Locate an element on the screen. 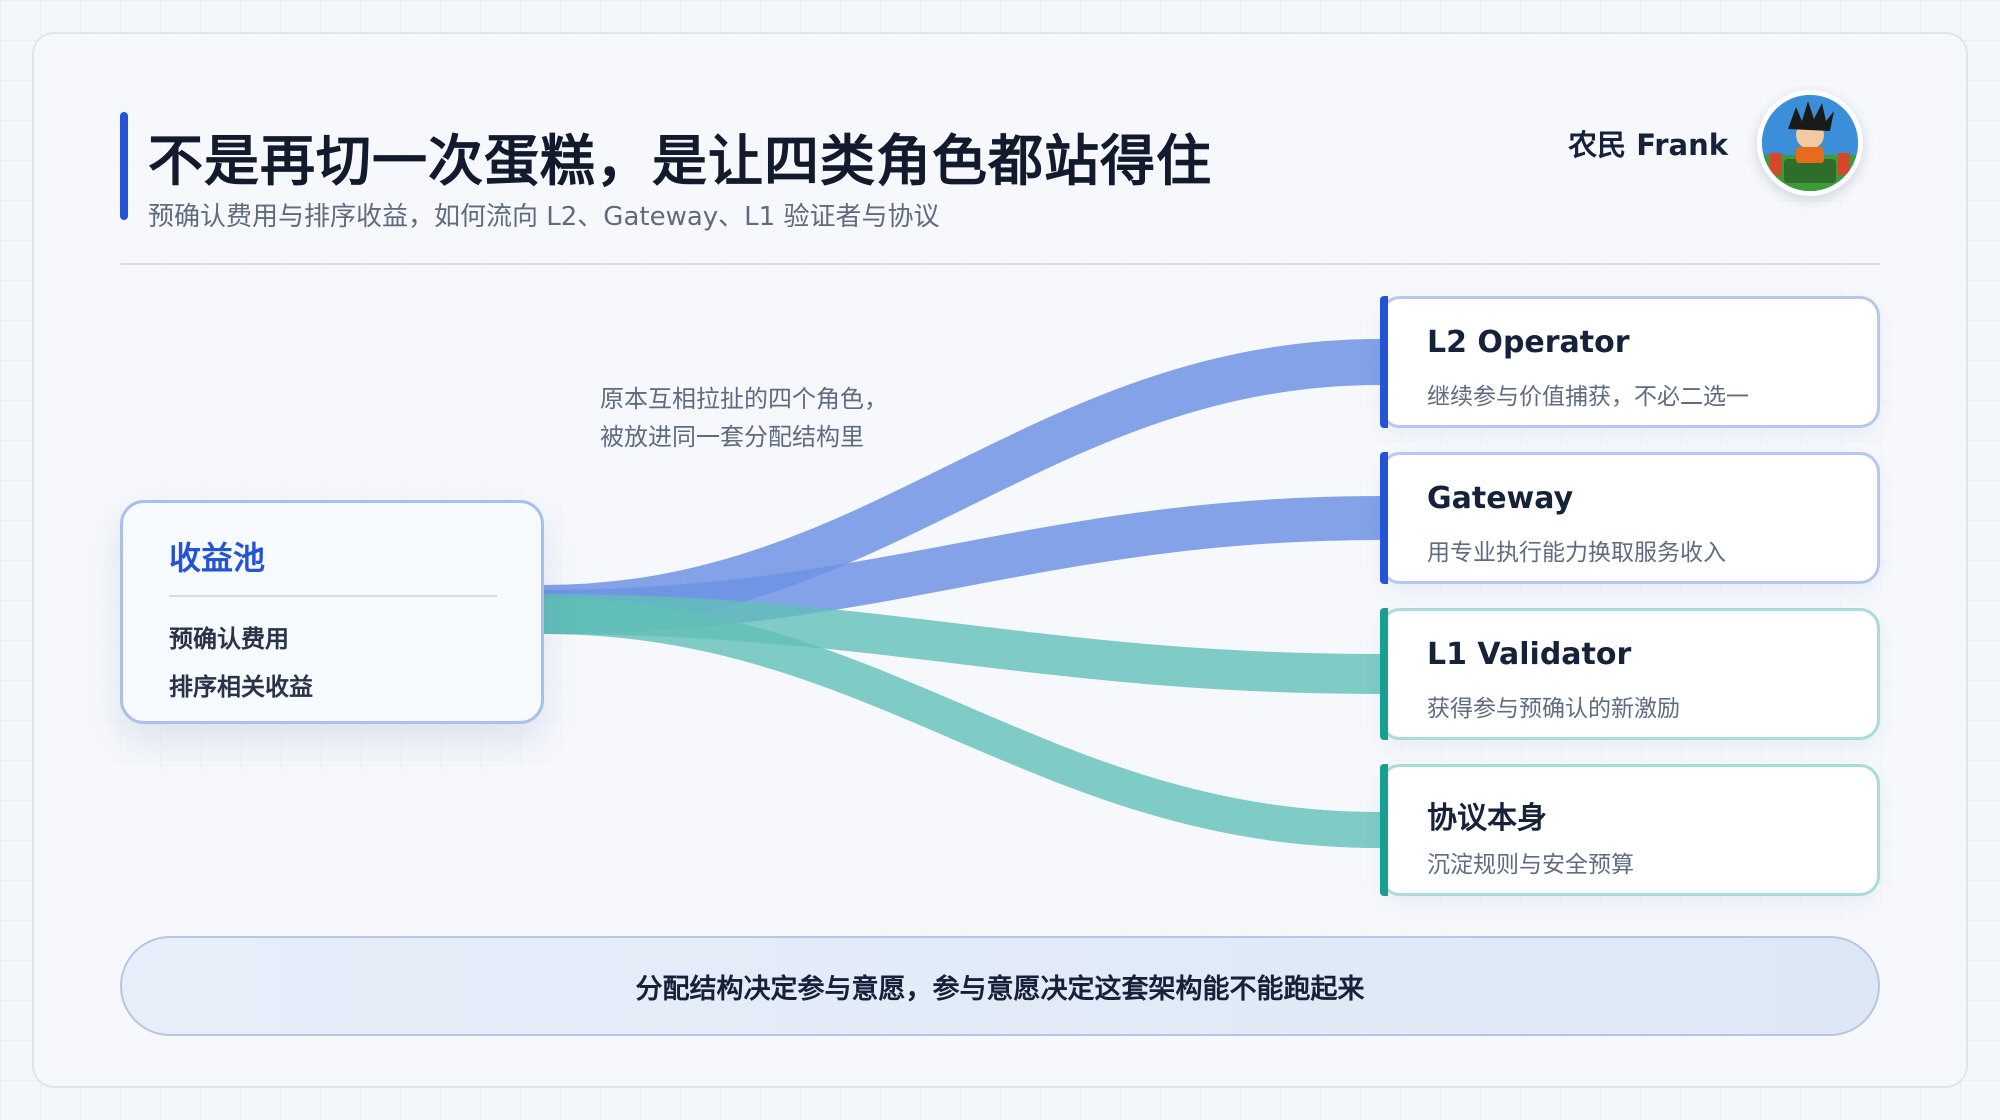  role-card-protocol: 协议本身 沉淀规则与安全预算 is located at coordinates (1630, 830).